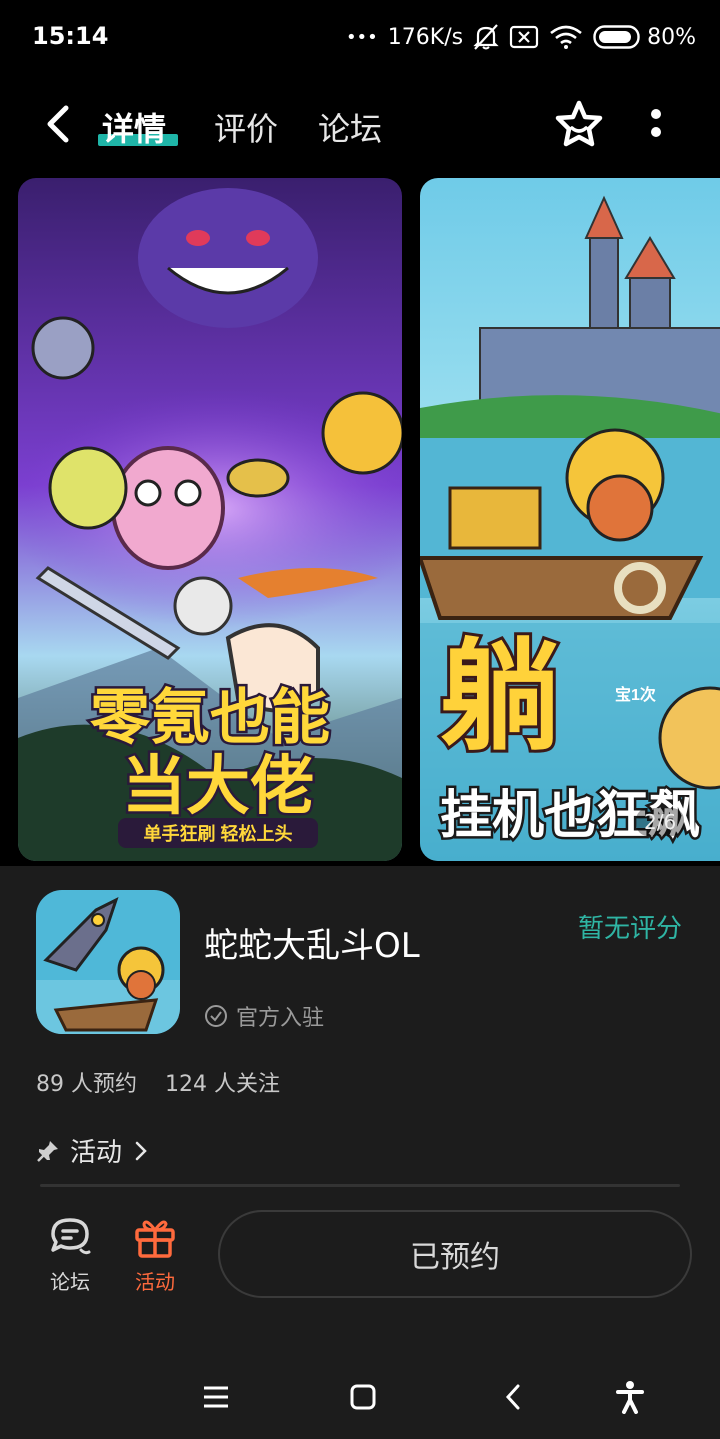 This screenshot has width=720, height=1439. I want to click on nav-back-icon, so click(512, 1397).